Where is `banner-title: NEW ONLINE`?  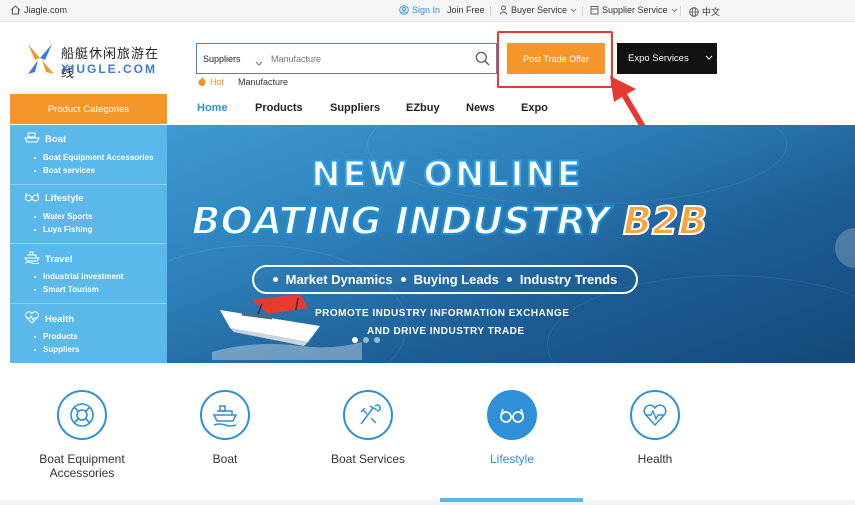 banner-title: NEW ONLINE is located at coordinates (446, 175).